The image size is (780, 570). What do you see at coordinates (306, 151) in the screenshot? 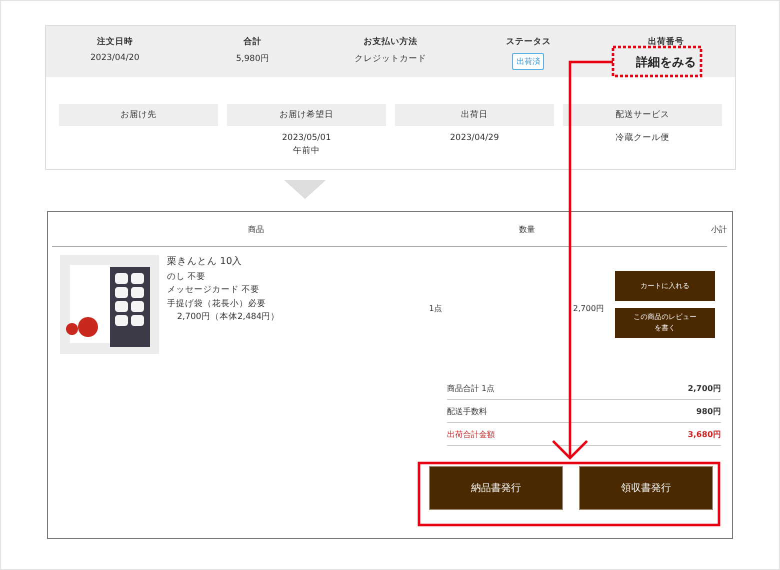
I see `delivery-value: 午前中` at bounding box center [306, 151].